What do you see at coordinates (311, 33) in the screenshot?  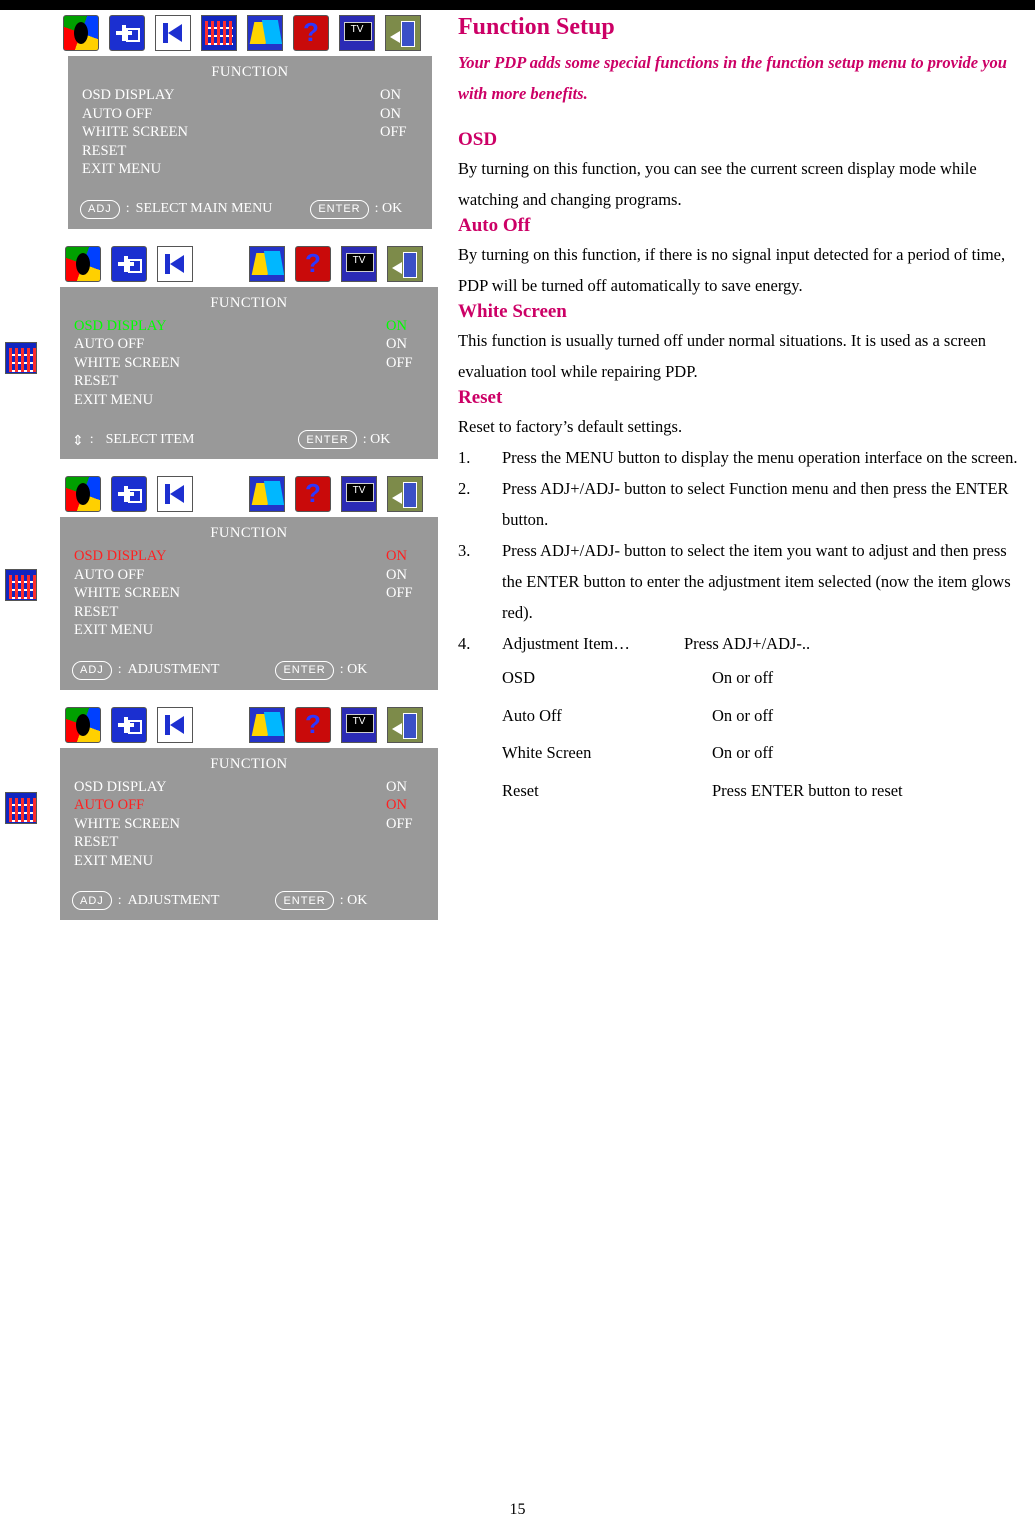 I see `question-icon` at bounding box center [311, 33].